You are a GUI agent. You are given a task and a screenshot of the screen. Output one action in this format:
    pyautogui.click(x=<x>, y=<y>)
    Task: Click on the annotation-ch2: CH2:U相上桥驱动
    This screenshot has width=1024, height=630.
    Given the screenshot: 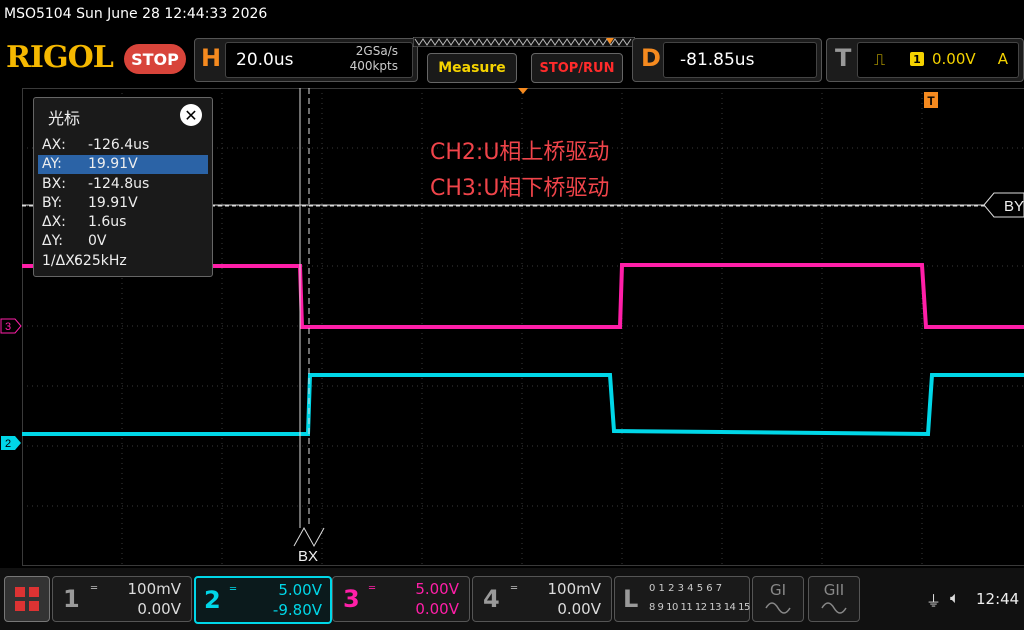 What is the action you would take?
    pyautogui.click(x=520, y=152)
    